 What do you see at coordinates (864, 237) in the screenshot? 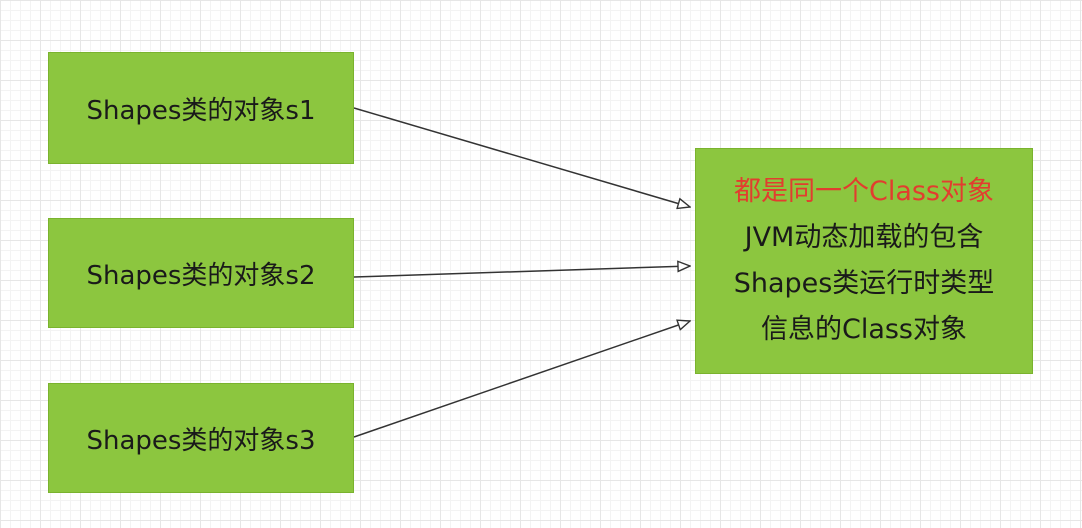
I see `class-object-desc-line-1: JVM动态加载的包含` at bounding box center [864, 237].